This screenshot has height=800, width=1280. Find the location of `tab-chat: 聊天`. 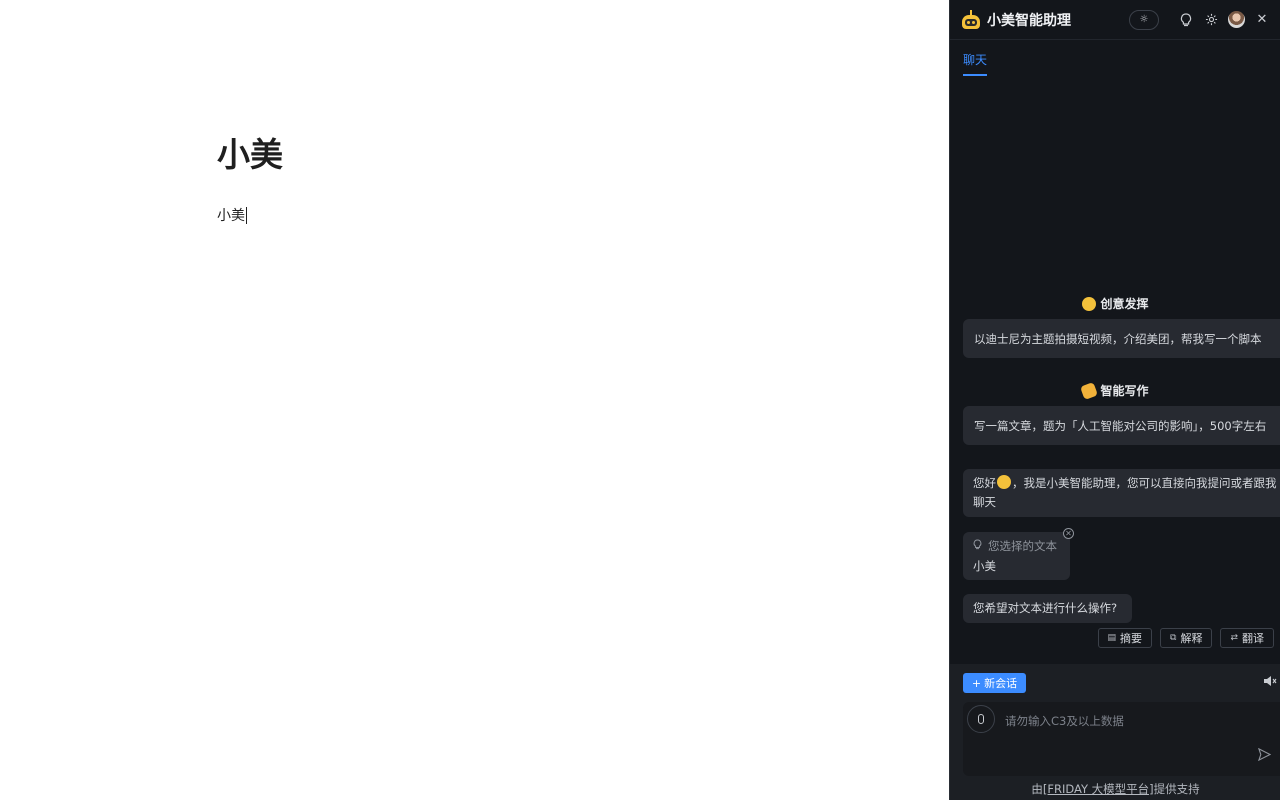

tab-chat: 聊天 is located at coordinates (975, 63).